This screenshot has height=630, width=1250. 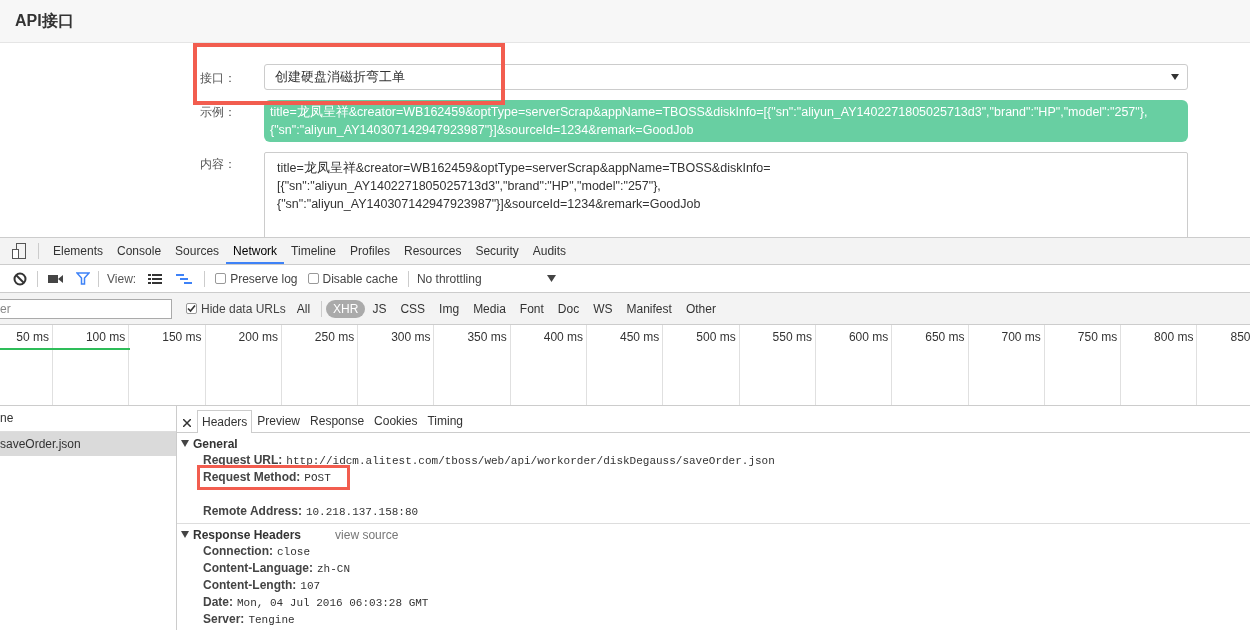 What do you see at coordinates (333, 569) in the screenshot?
I see `header-value: zh-CN` at bounding box center [333, 569].